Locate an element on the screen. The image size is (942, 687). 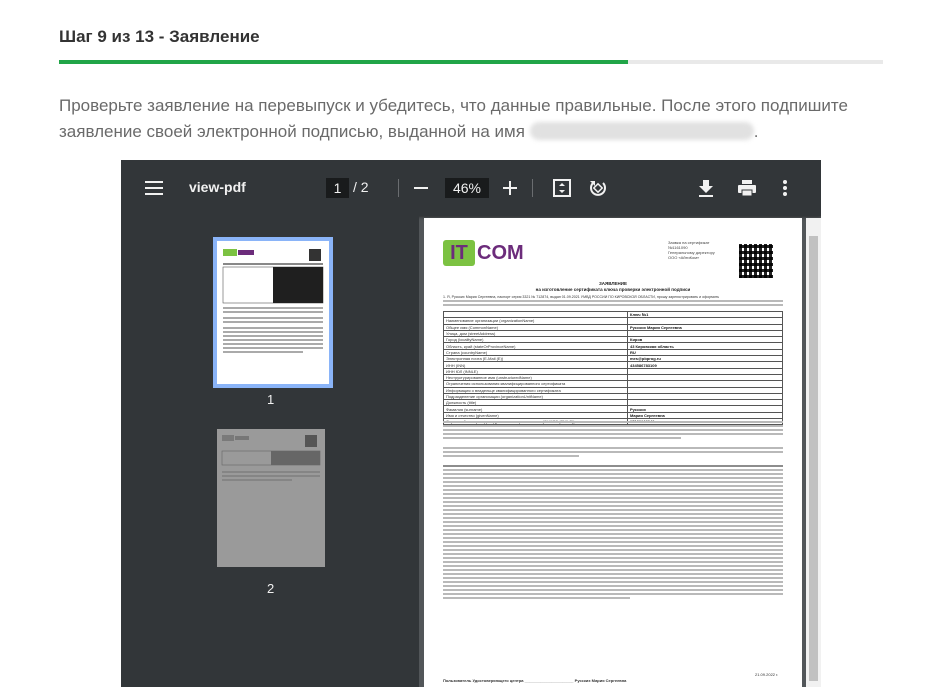
document-date: 21.09.2022 г. is located at coordinates (767, 674).